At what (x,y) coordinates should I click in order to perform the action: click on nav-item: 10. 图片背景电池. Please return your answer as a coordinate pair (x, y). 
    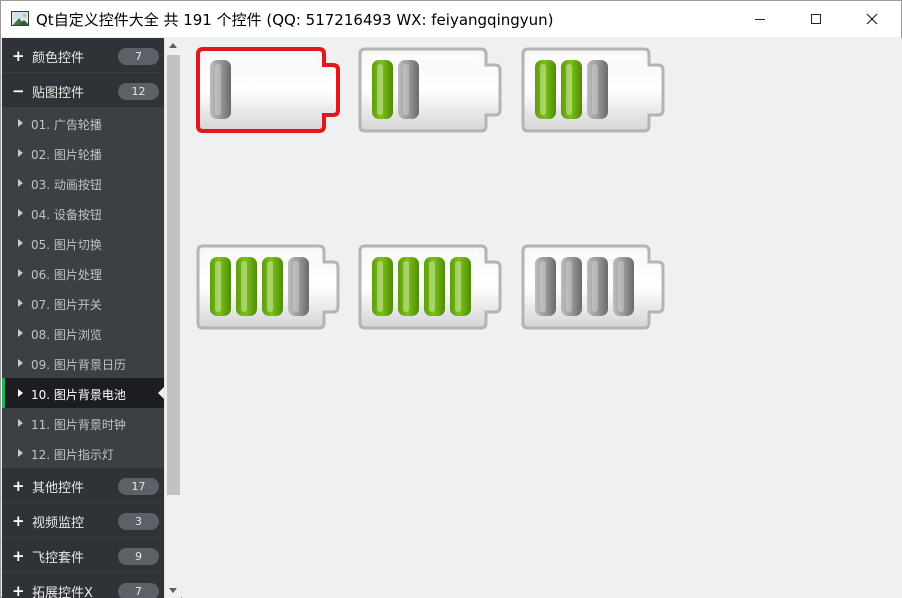
    Looking at the image, I should click on (83, 393).